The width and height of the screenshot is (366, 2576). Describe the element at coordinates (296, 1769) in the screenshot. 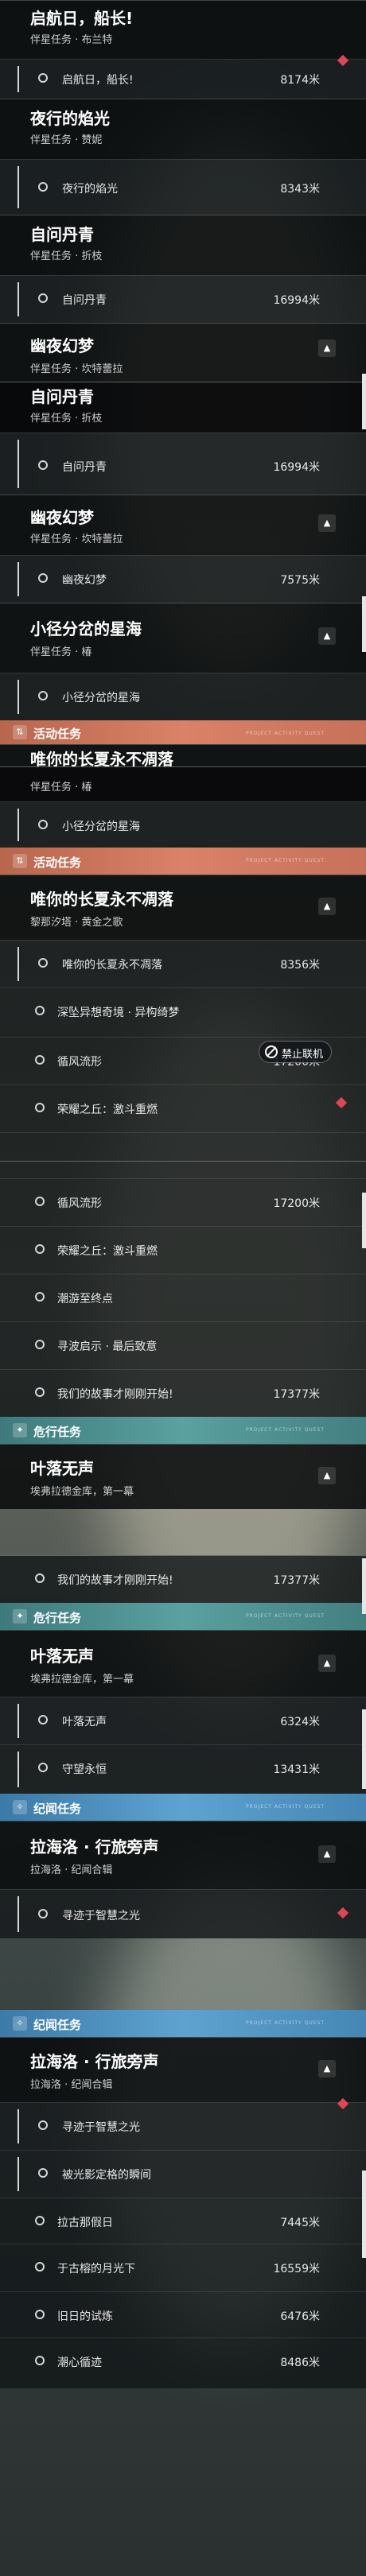

I see `step-distance: 13431米` at that location.